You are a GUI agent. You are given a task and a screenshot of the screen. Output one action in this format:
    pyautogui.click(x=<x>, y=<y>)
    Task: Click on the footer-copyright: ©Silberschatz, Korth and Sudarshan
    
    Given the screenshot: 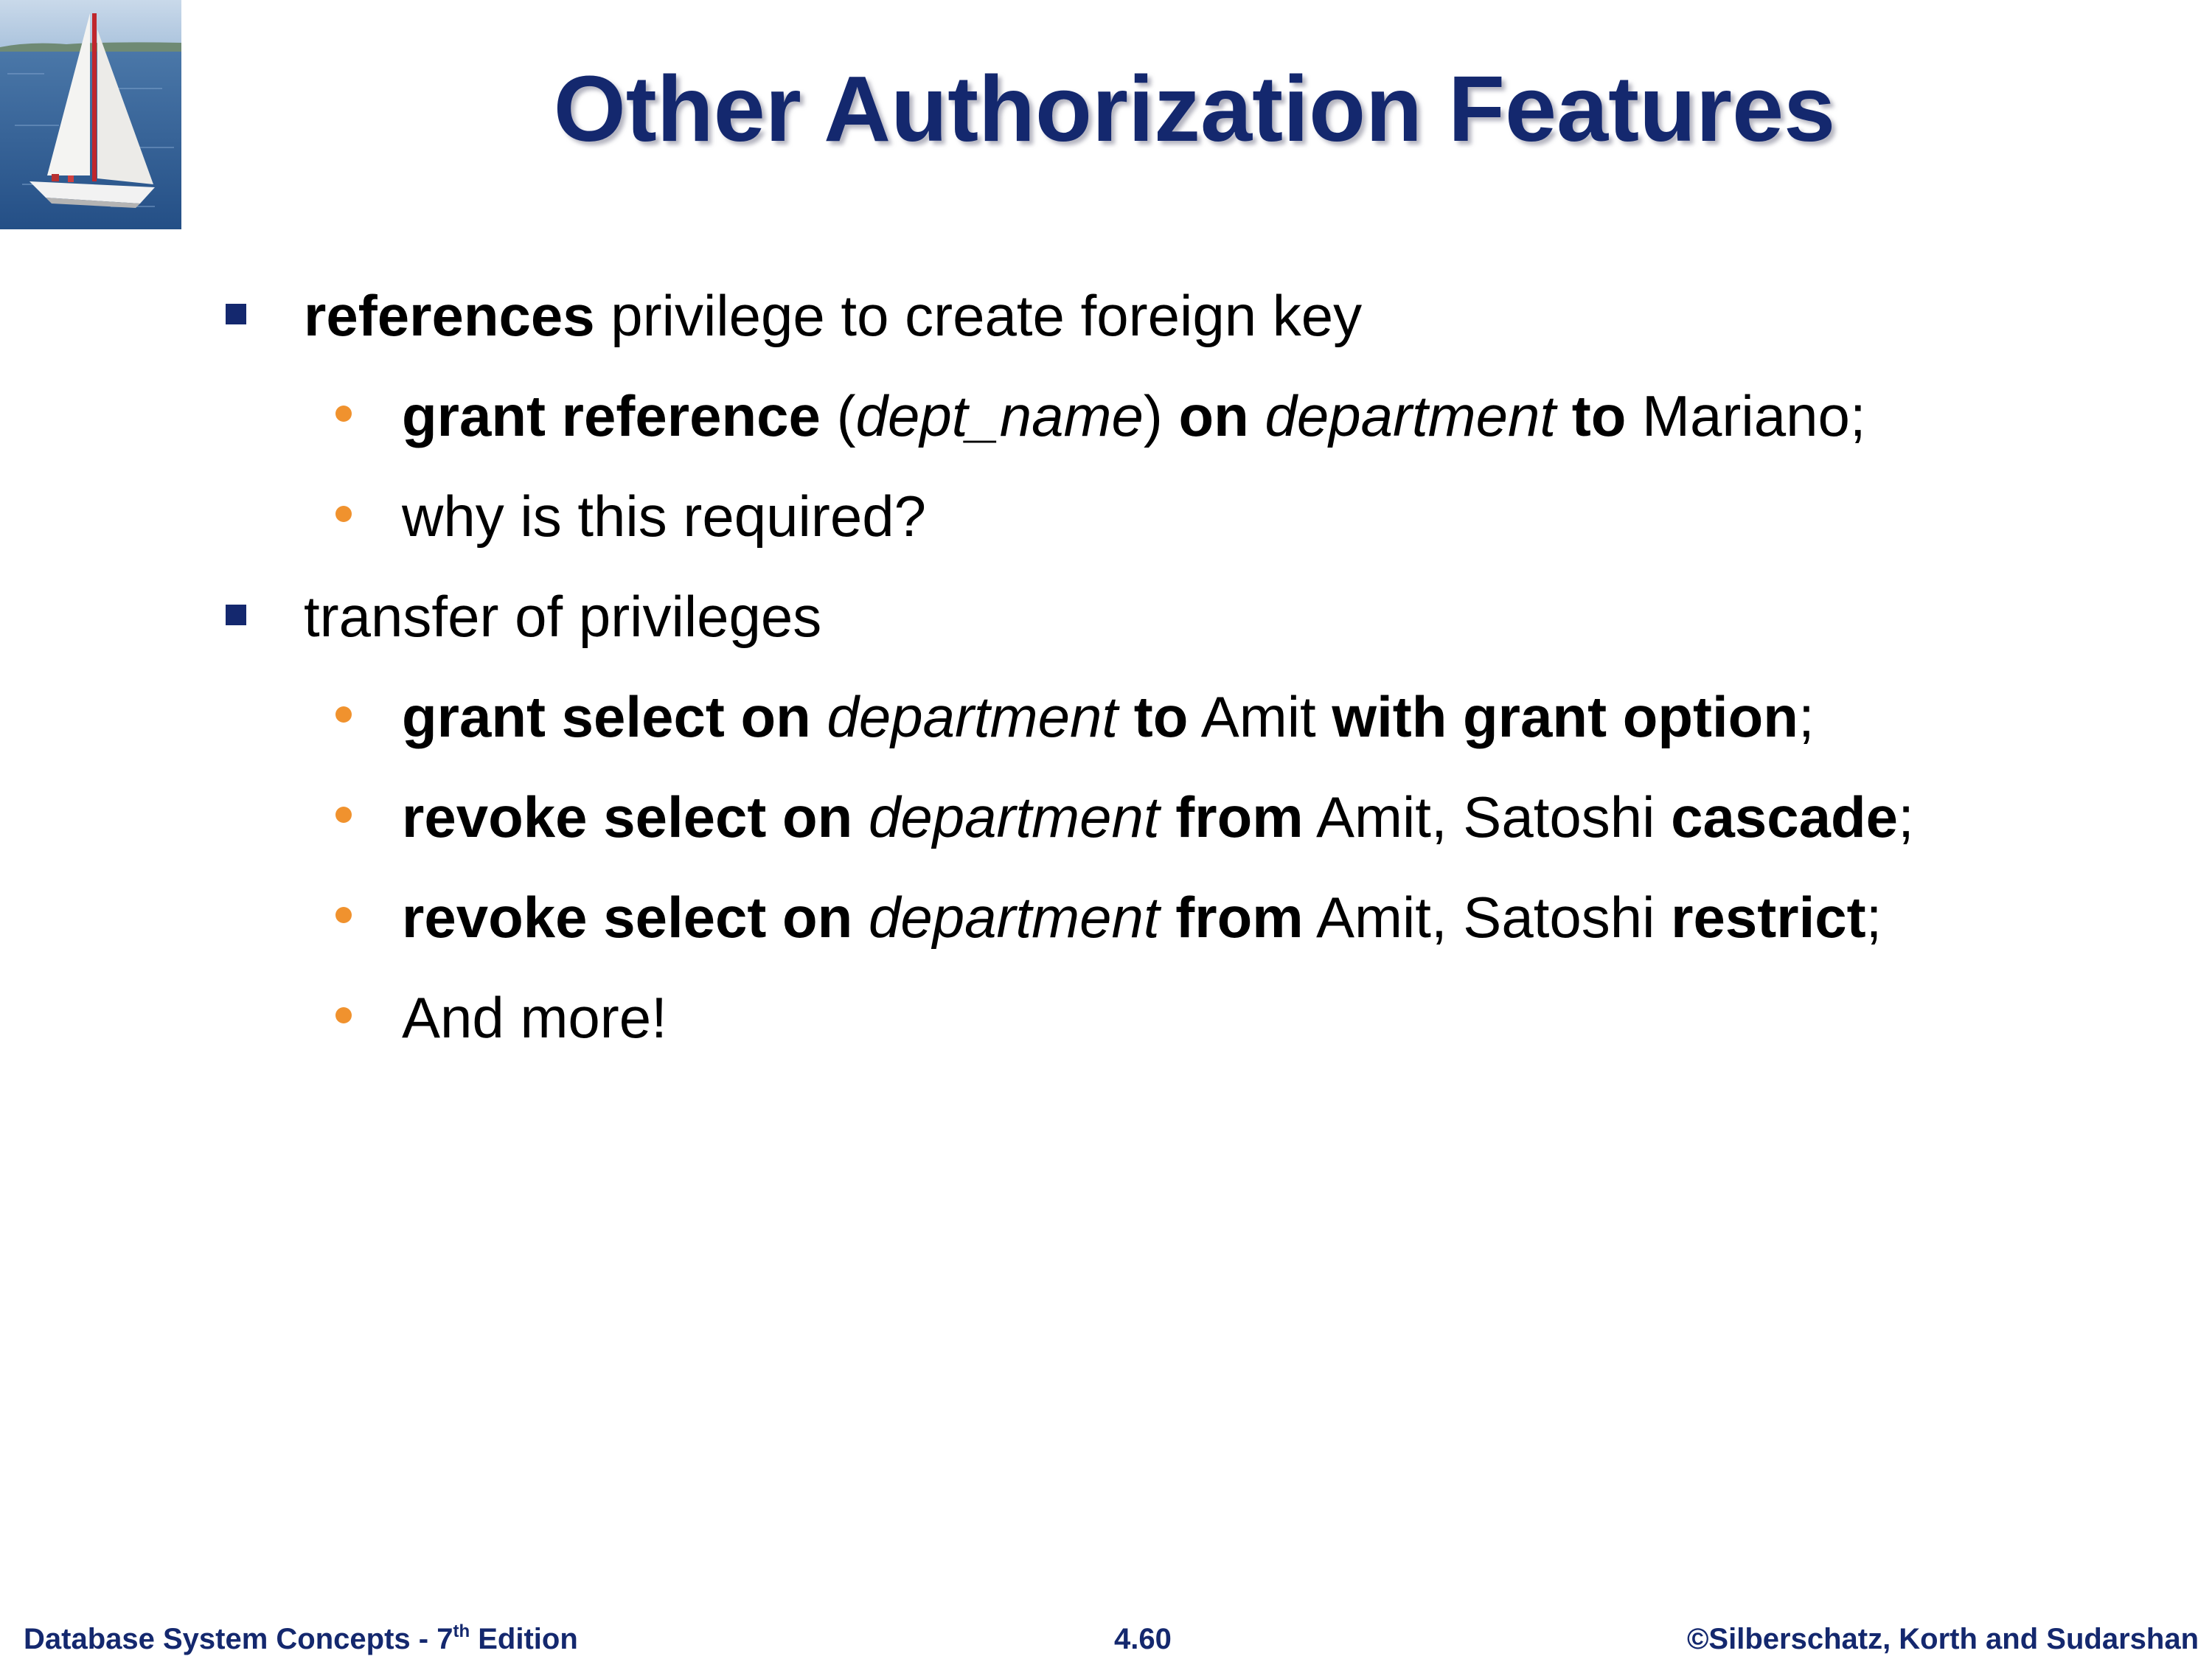 What is the action you would take?
    pyautogui.click(x=1942, y=1639)
    